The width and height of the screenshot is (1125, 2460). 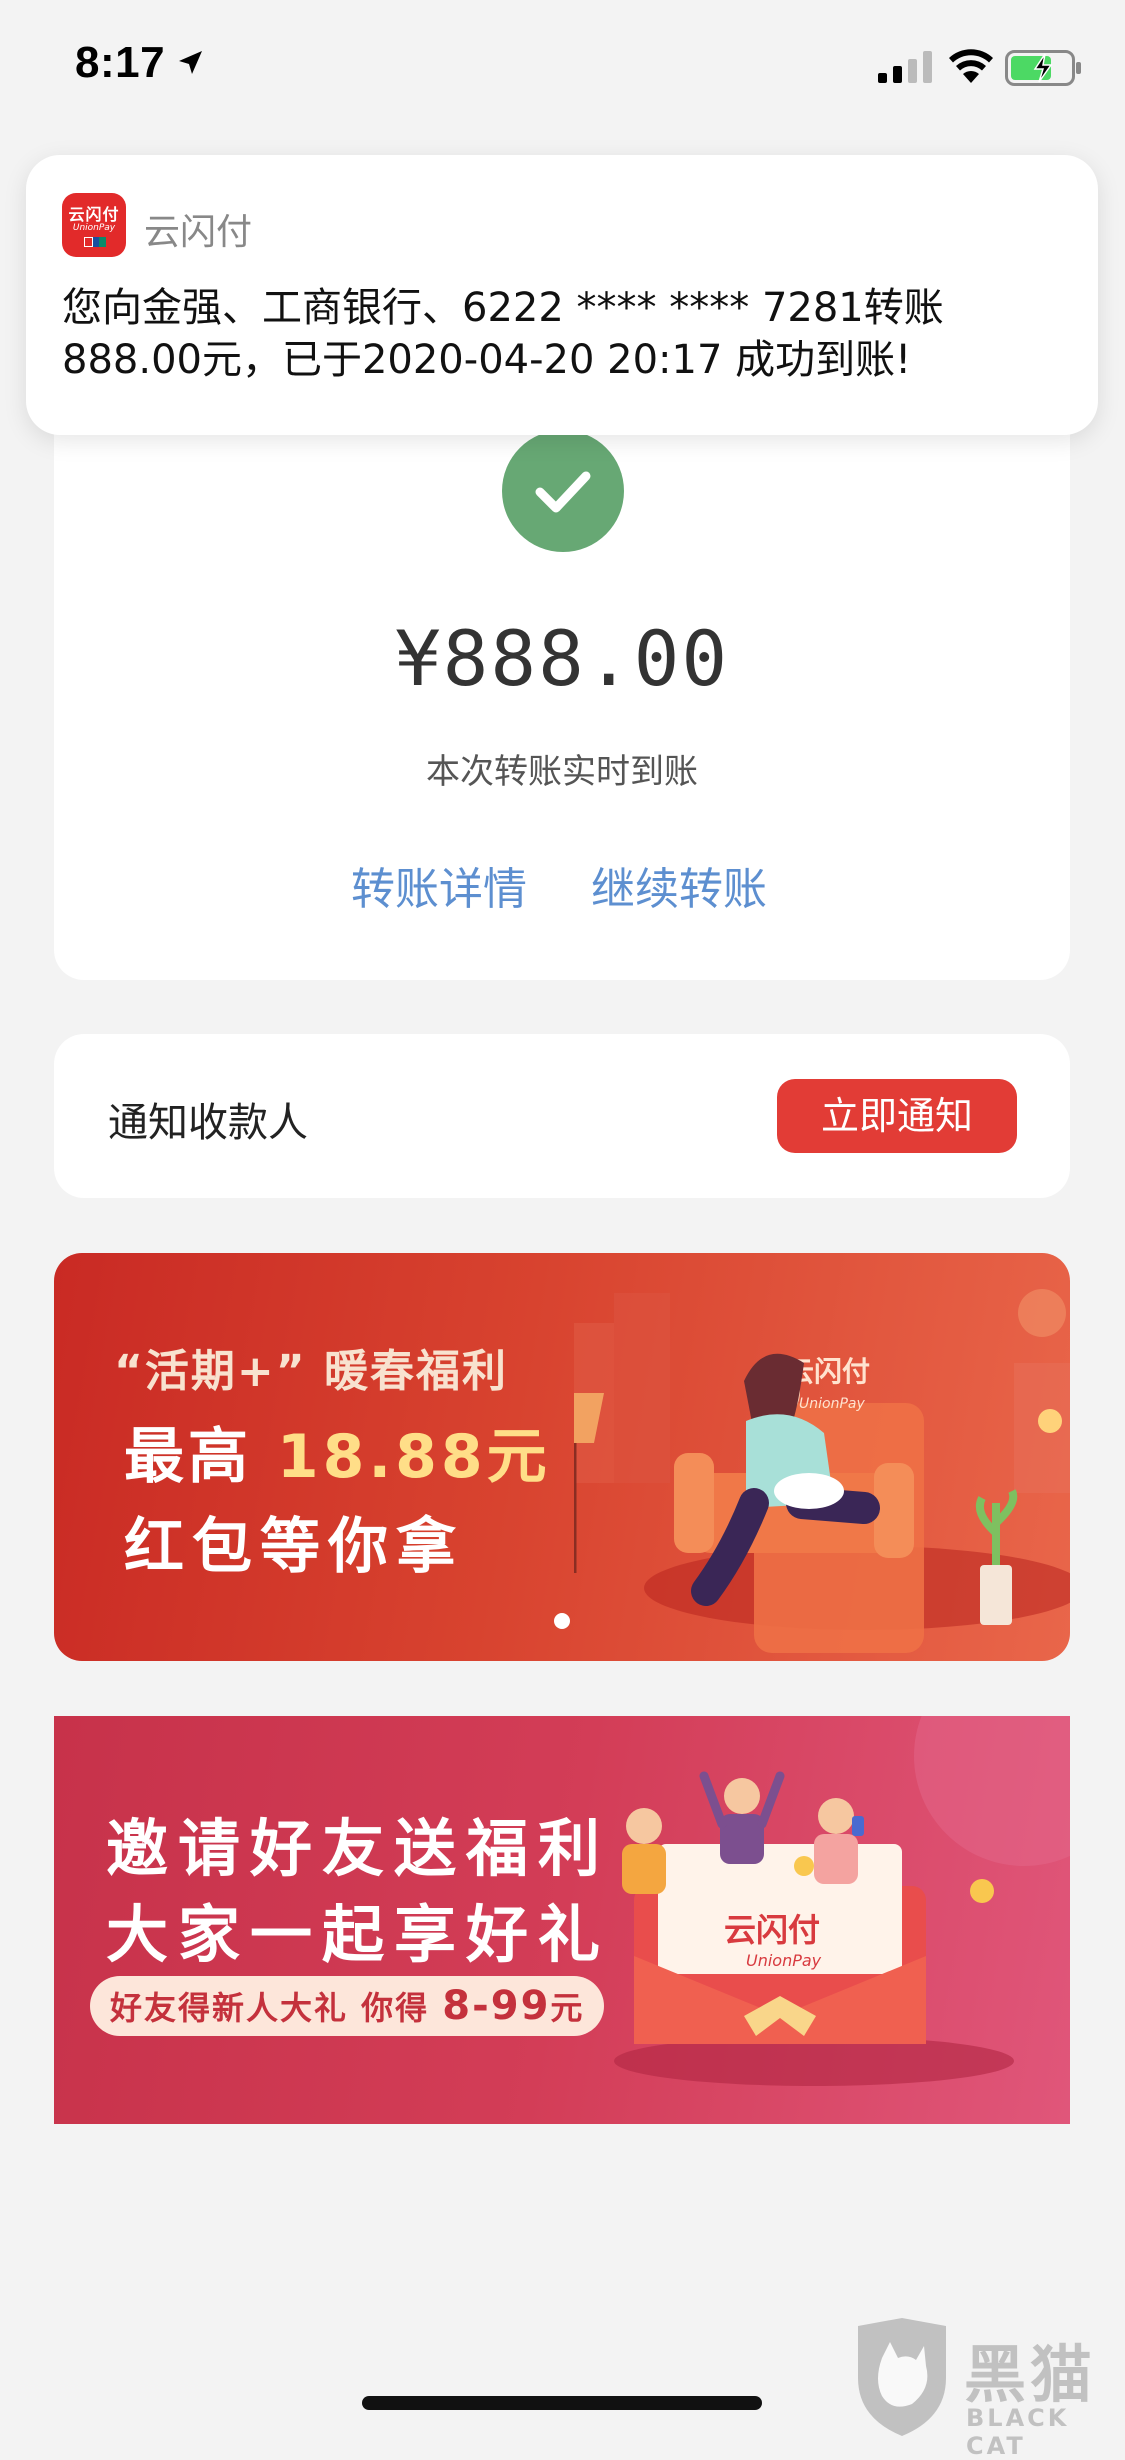 I want to click on cat-shield-logo-icon, so click(x=902, y=2377).